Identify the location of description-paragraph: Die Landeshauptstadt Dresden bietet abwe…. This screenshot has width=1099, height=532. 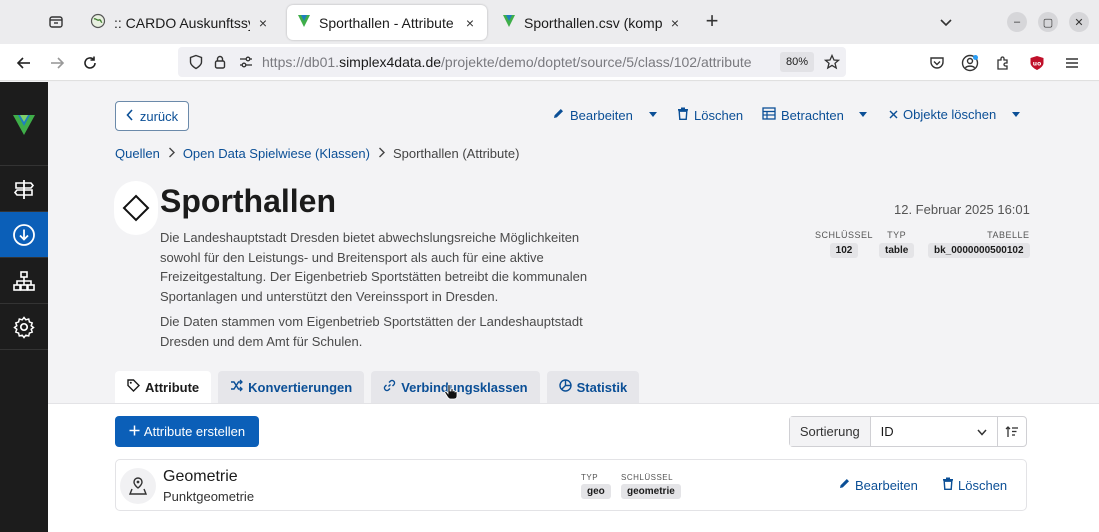
(374, 267).